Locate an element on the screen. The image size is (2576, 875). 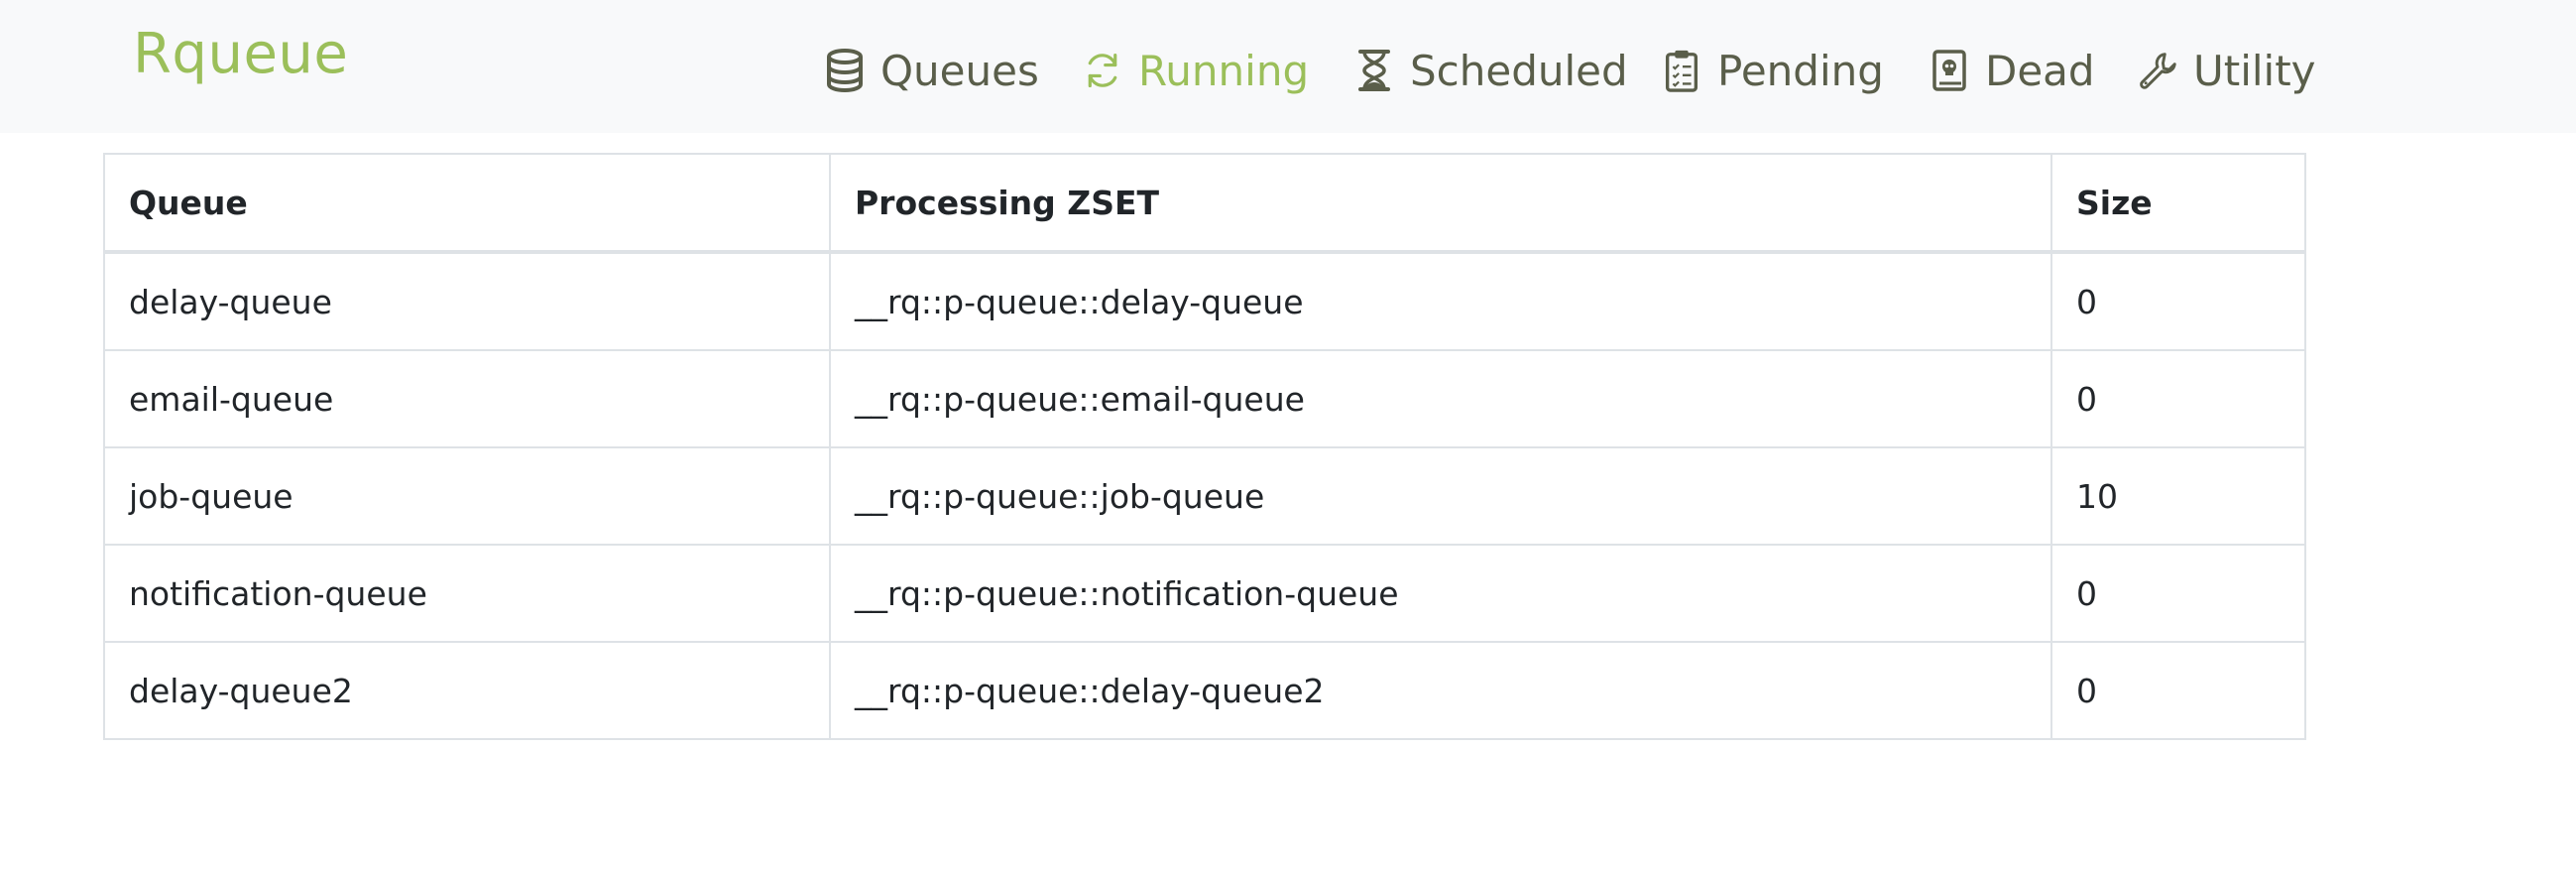
nav-label: Running is located at coordinates (1224, 71).